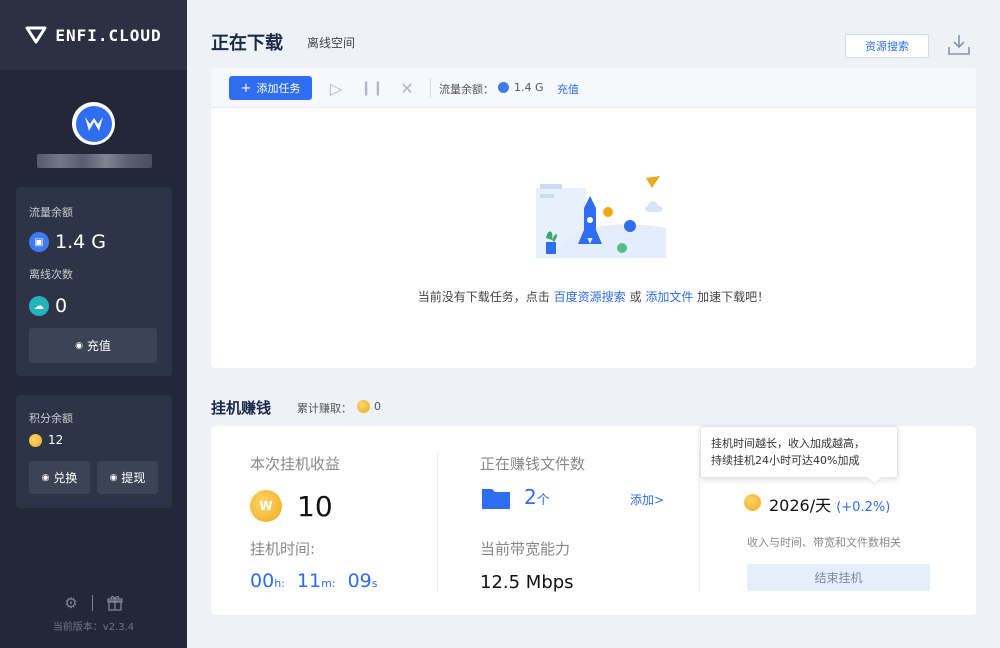  What do you see at coordinates (430, 88) in the screenshot?
I see `toolbar-divider` at bounding box center [430, 88].